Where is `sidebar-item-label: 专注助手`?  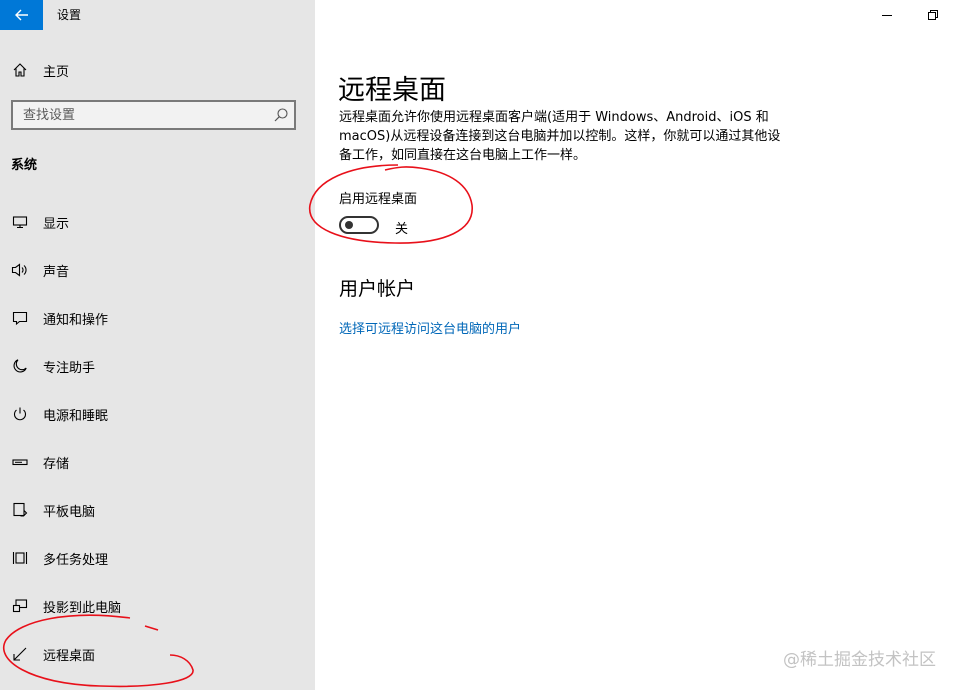 sidebar-item-label: 专注助手 is located at coordinates (69, 368).